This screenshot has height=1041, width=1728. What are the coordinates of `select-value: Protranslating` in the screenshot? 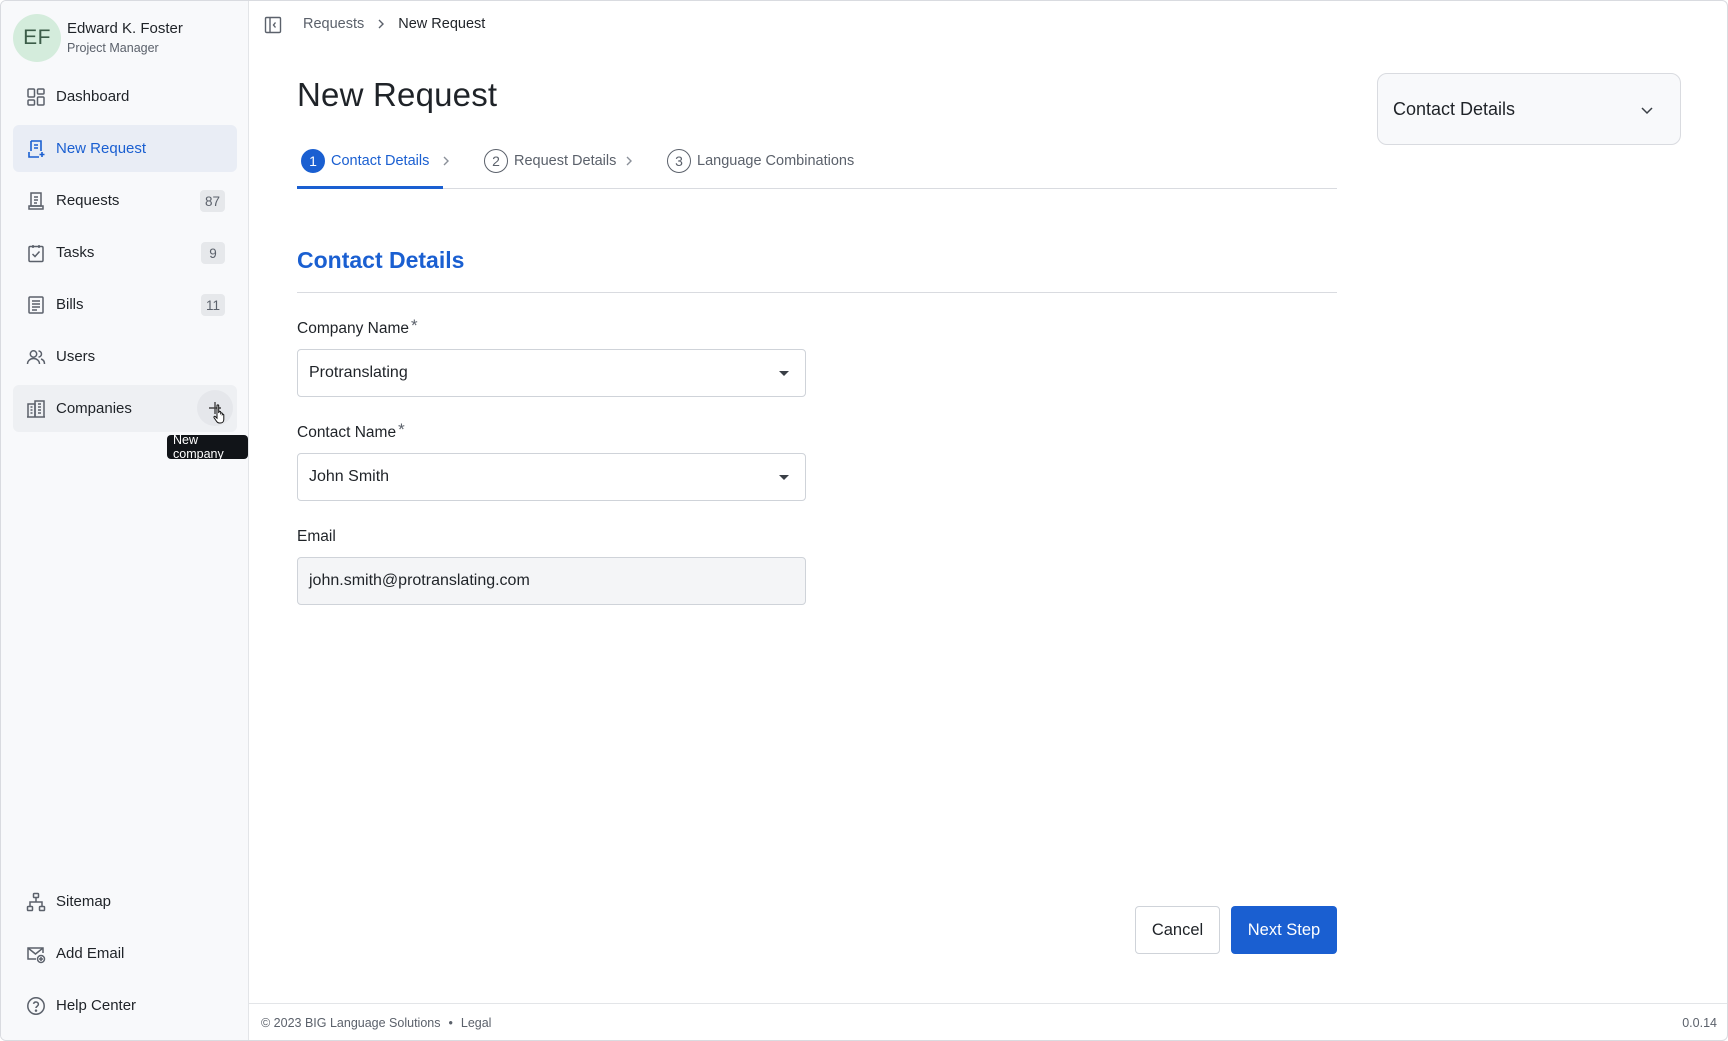 It's located at (358, 372).